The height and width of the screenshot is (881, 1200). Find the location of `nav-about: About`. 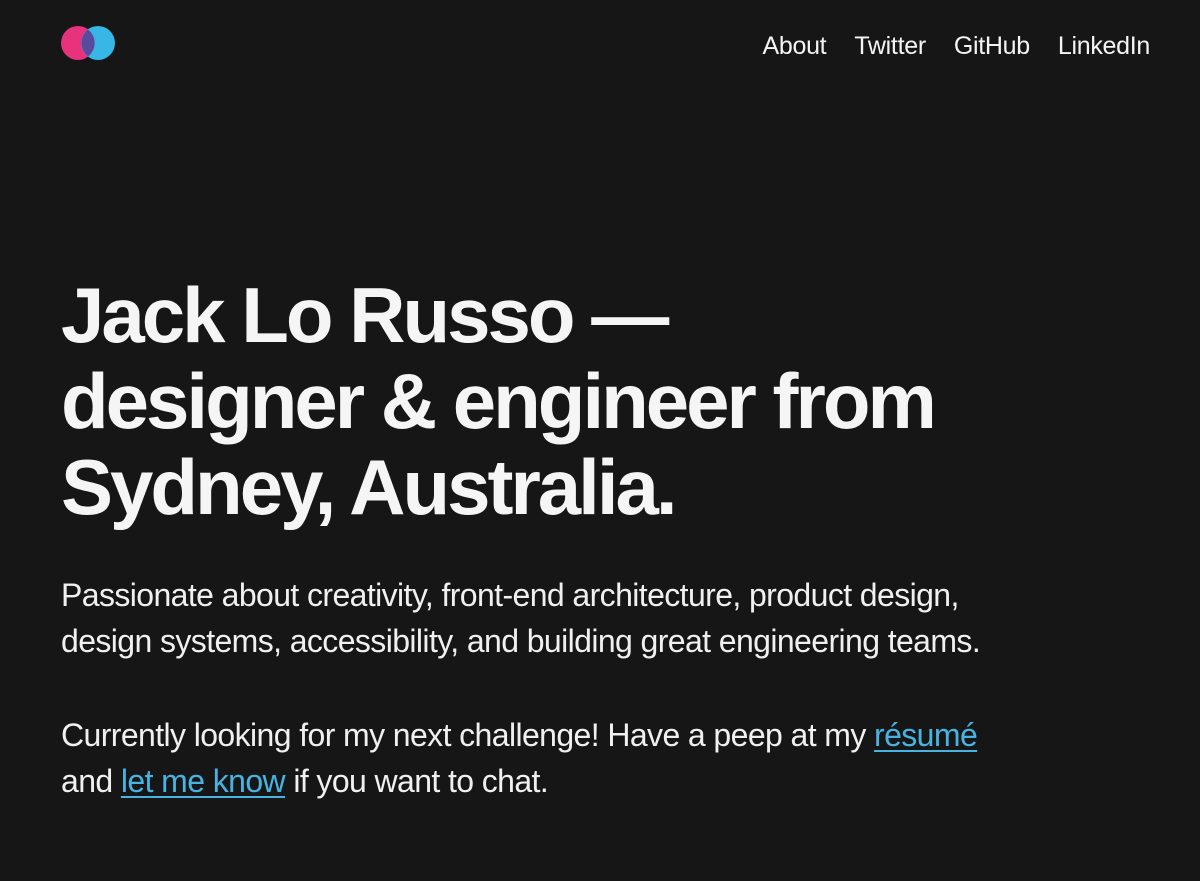

nav-about: About is located at coordinates (794, 46).